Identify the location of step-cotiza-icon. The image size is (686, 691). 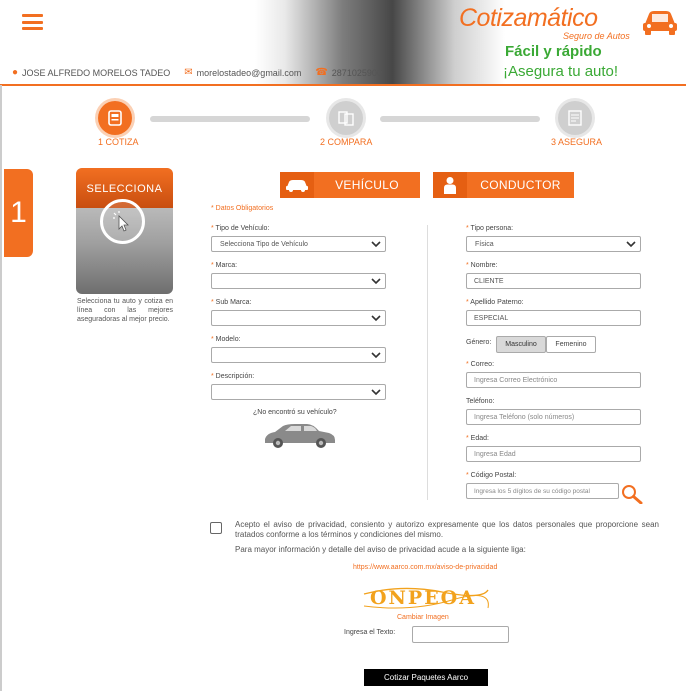
(115, 118).